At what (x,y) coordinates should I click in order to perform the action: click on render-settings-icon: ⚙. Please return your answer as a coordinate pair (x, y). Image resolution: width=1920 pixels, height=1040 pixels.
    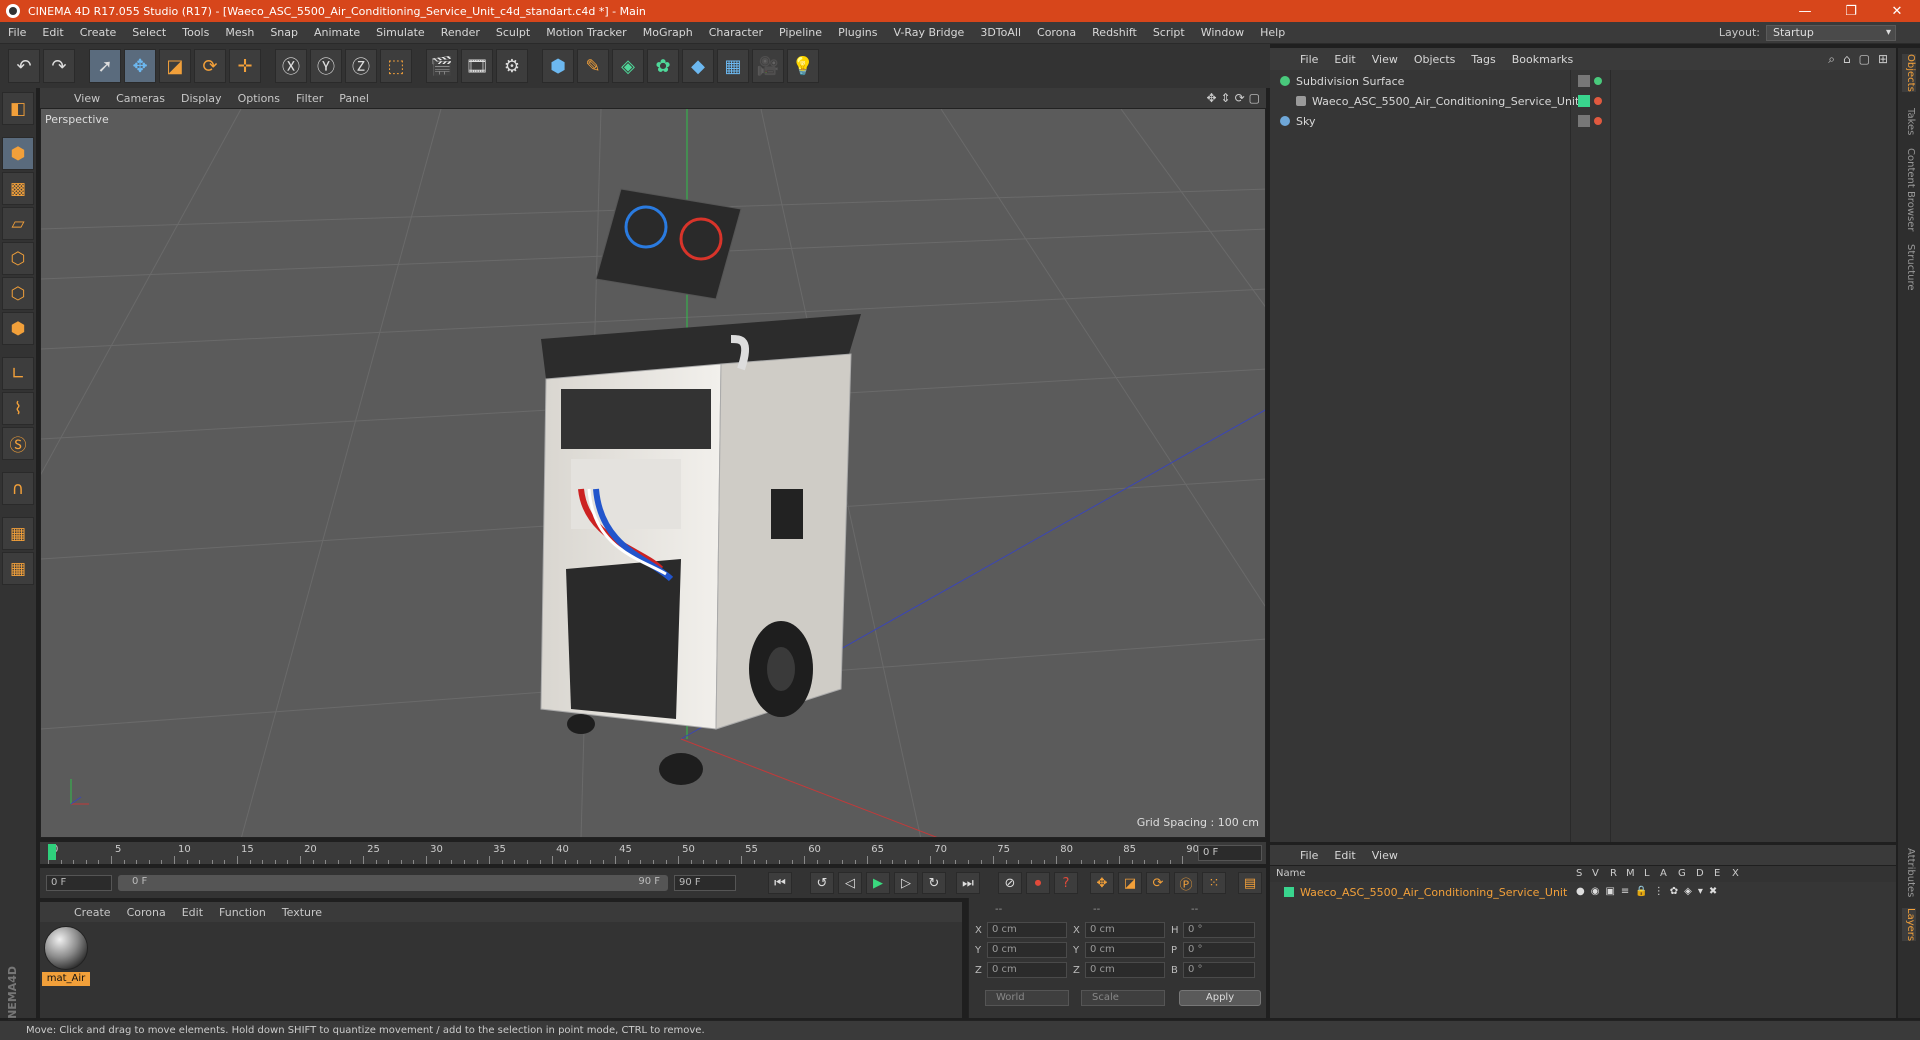
    Looking at the image, I should click on (512, 66).